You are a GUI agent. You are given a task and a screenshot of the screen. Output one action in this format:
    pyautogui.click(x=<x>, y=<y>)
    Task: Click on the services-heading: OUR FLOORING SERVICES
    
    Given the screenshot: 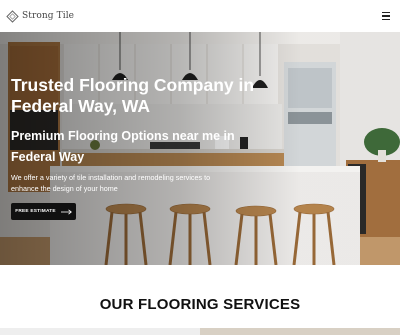 What is the action you would take?
    pyautogui.click(x=200, y=304)
    